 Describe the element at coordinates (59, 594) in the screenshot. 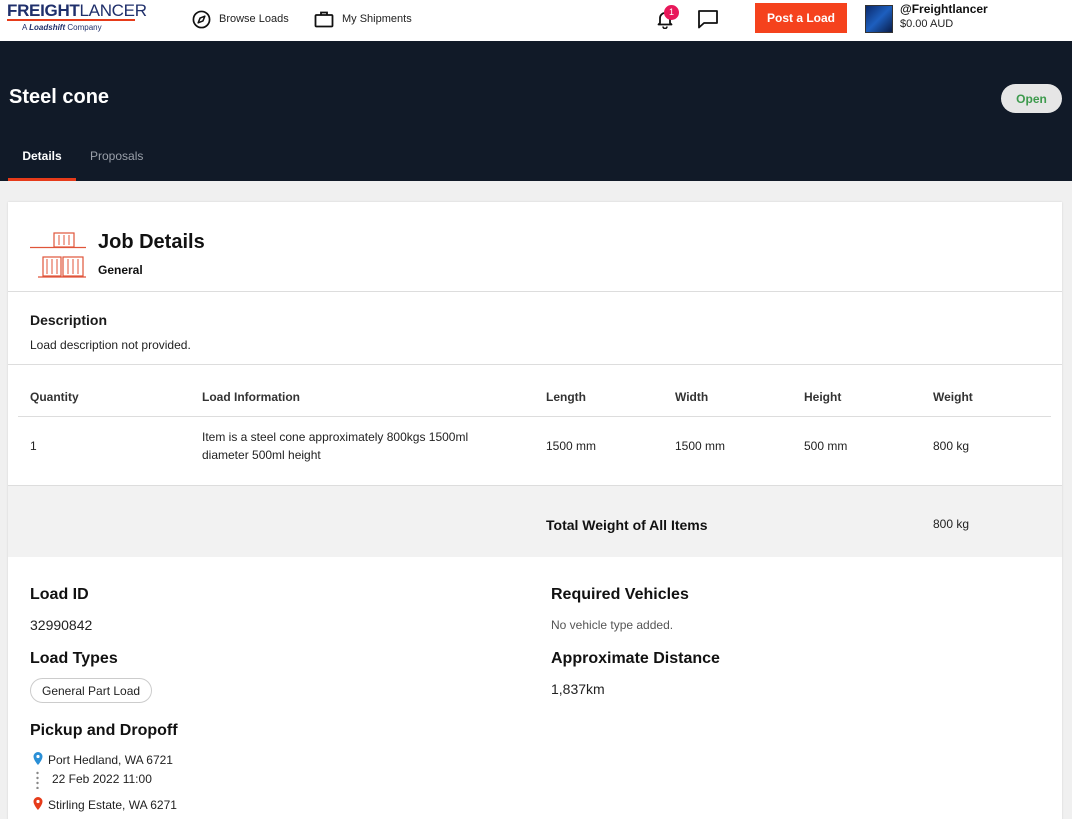

I see `load-id-label: Load ID` at that location.